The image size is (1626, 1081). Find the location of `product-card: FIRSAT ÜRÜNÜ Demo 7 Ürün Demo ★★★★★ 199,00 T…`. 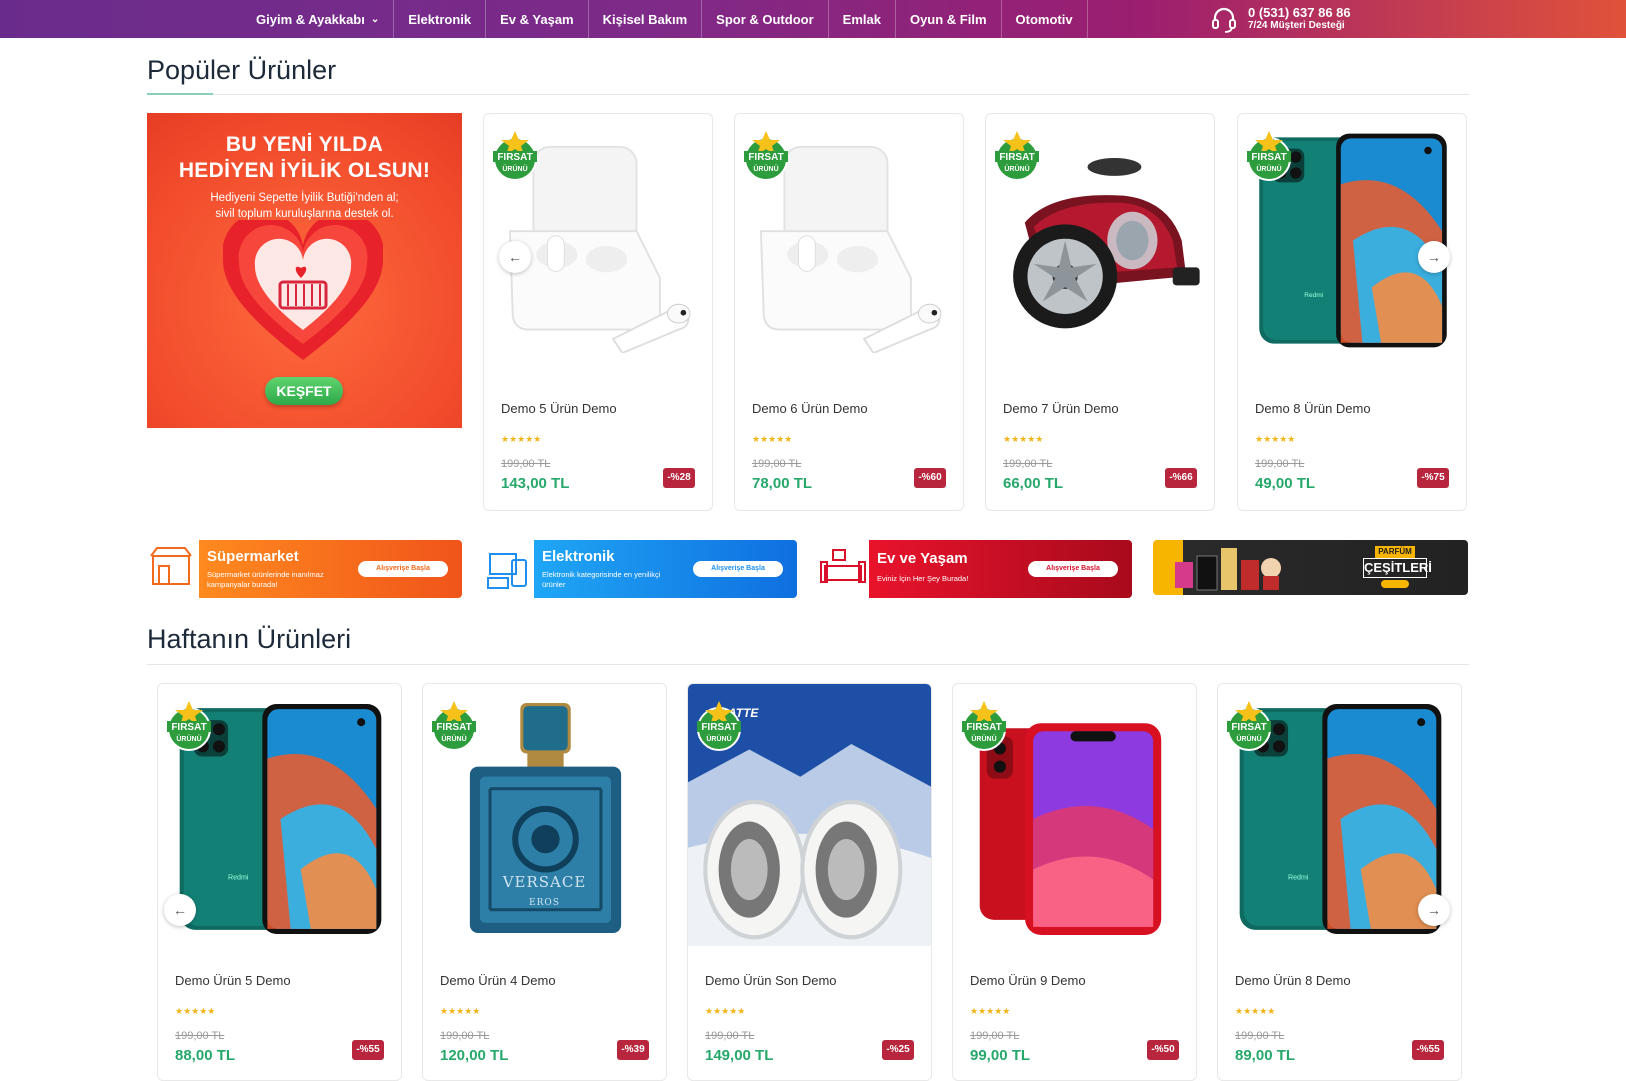

product-card: FIRSAT ÜRÜNÜ Demo 7 Ürün Demo ★★★★★ 199,00 T… is located at coordinates (1100, 312).